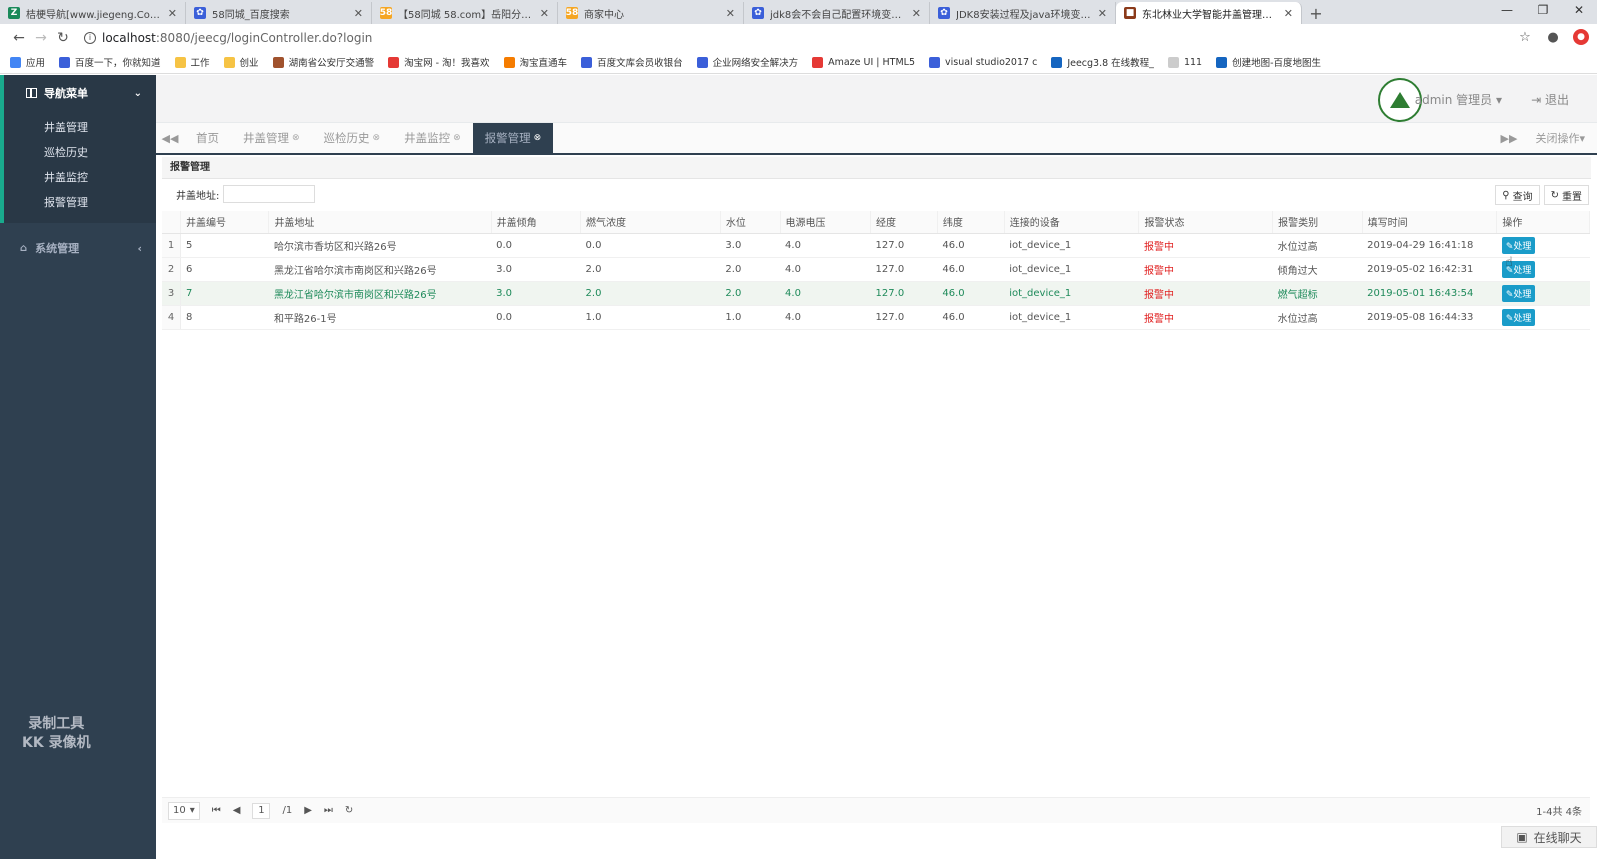  I want to click on column-header: 填写时间, so click(1430, 222).